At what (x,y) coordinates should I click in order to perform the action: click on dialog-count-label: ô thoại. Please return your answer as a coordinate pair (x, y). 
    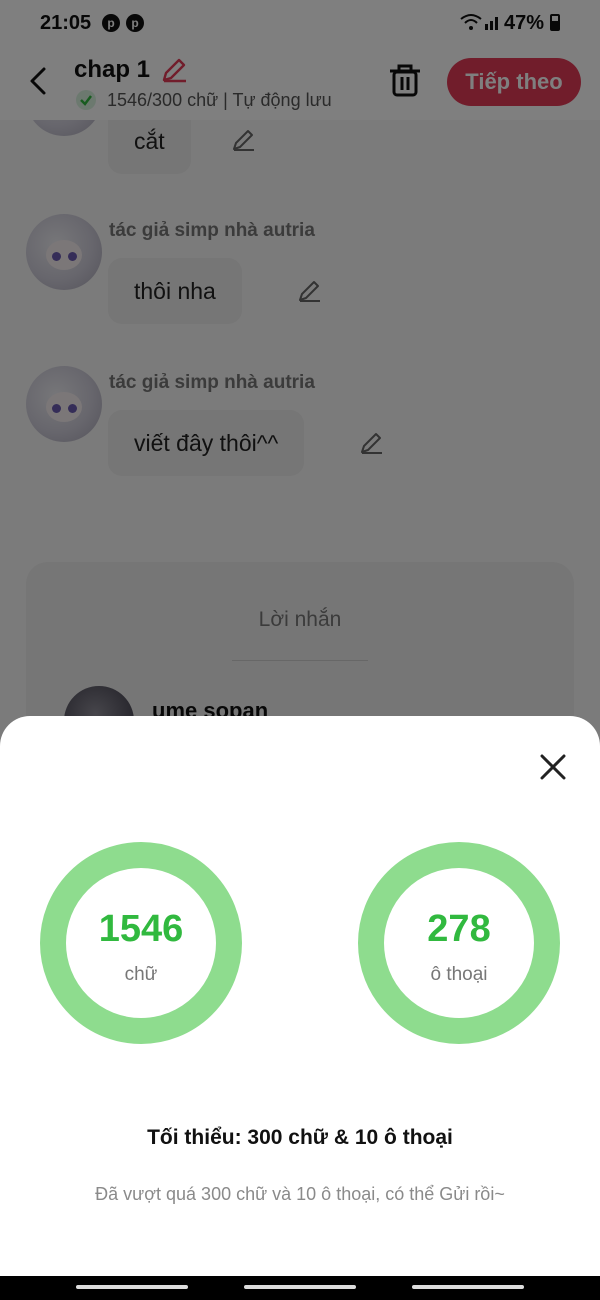
    Looking at the image, I should click on (459, 974).